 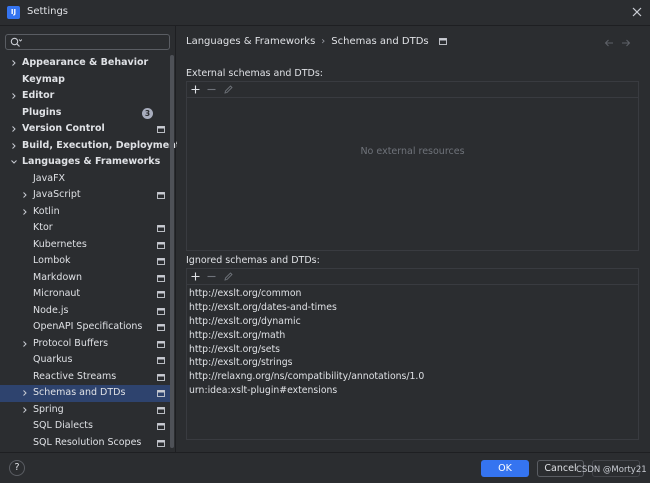 What do you see at coordinates (409, 322) in the screenshot?
I see `list-item: http://exslt.org/dynamic` at bounding box center [409, 322].